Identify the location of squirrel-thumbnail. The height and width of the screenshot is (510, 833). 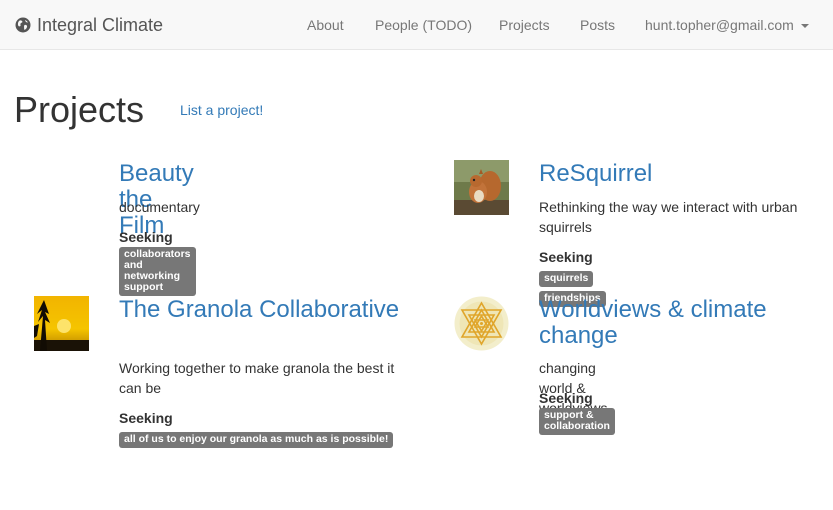
(481, 187).